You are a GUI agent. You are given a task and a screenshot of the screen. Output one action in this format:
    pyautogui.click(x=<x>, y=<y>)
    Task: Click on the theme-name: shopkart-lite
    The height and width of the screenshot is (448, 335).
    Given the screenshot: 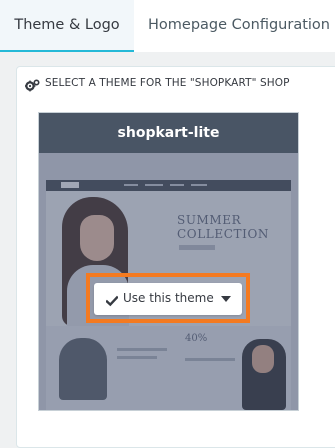 What is the action you would take?
    pyautogui.click(x=168, y=133)
    